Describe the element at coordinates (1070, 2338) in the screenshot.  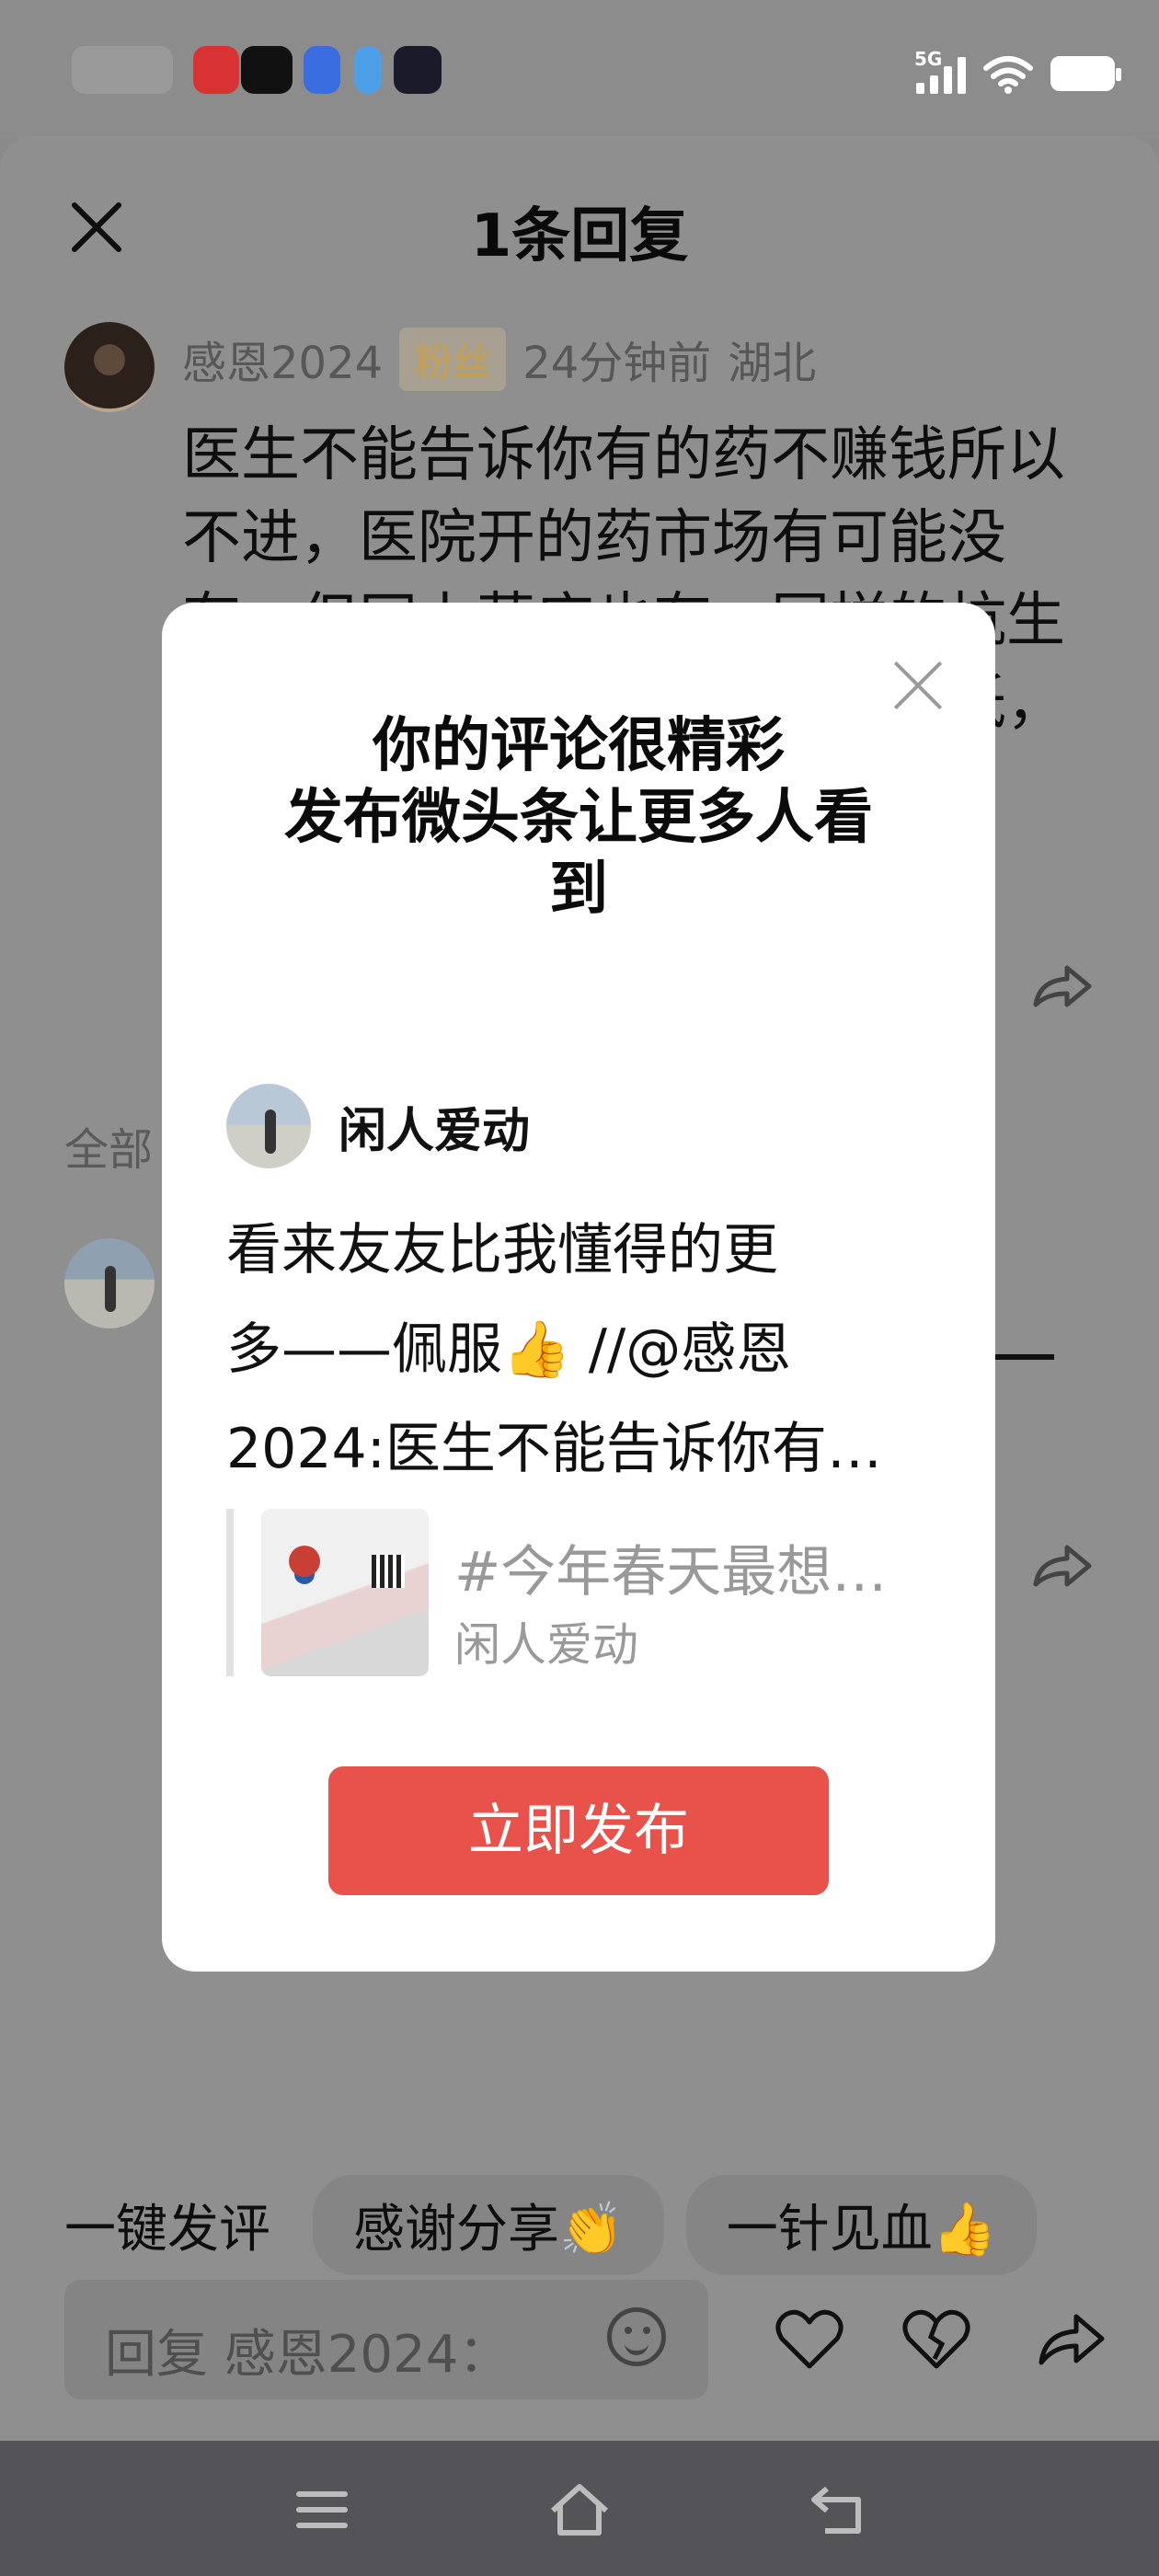
I see `forward-icon` at that location.